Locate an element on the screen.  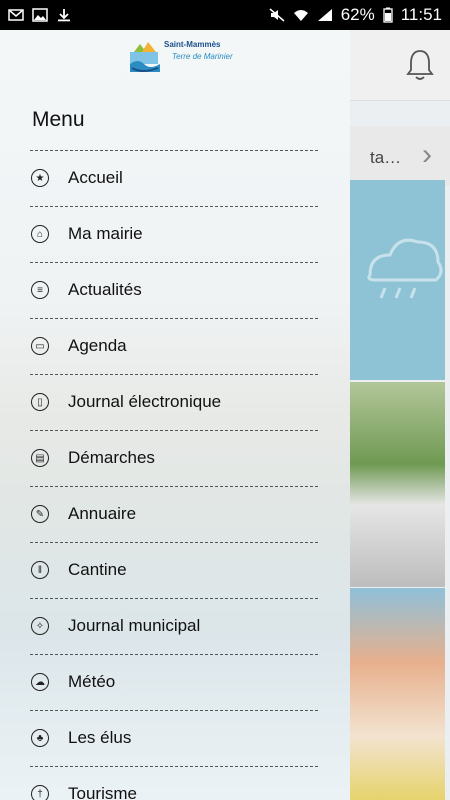
menu-item-label: Agenda is located at coordinates (97, 345).